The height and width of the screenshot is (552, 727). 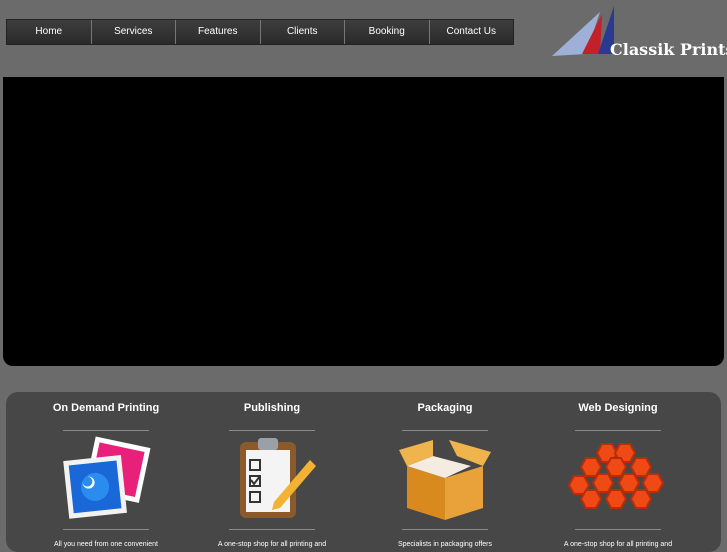 What do you see at coordinates (107, 477) in the screenshot?
I see `photo-prints-icon` at bounding box center [107, 477].